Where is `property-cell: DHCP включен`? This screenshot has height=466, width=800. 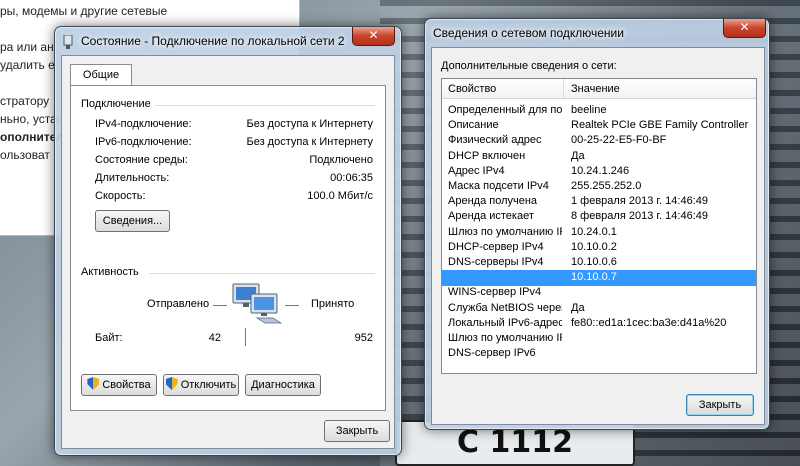 property-cell: DHCP включен is located at coordinates (487, 155).